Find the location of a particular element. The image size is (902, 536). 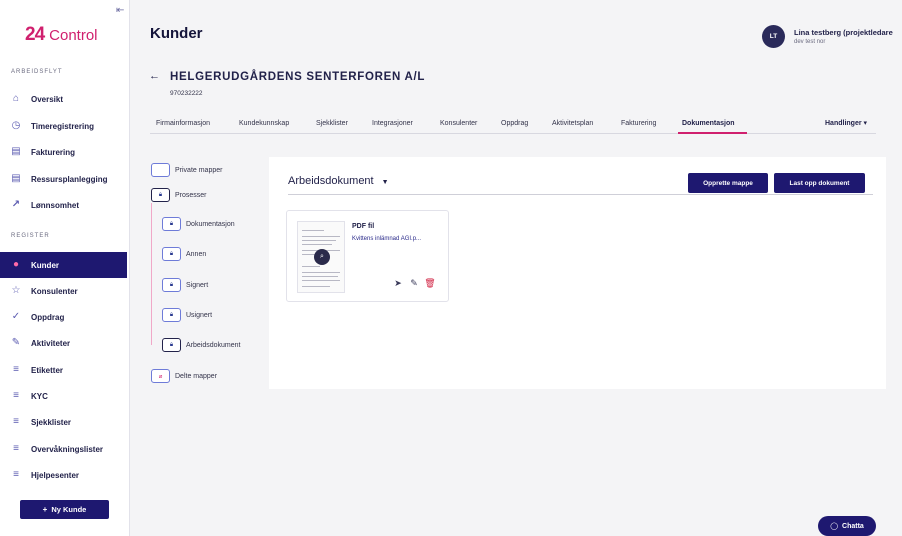

pdf-thumbnail: ⌕ is located at coordinates (321, 257).